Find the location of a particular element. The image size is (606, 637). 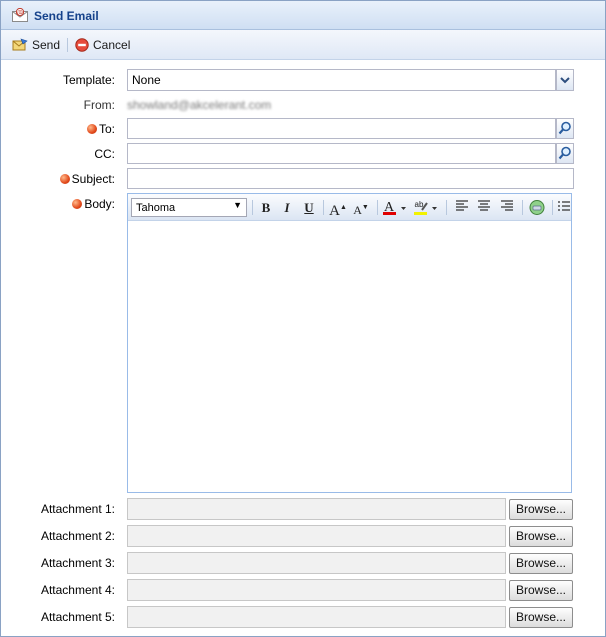

grow-font-button: A▲ is located at coordinates (338, 209).